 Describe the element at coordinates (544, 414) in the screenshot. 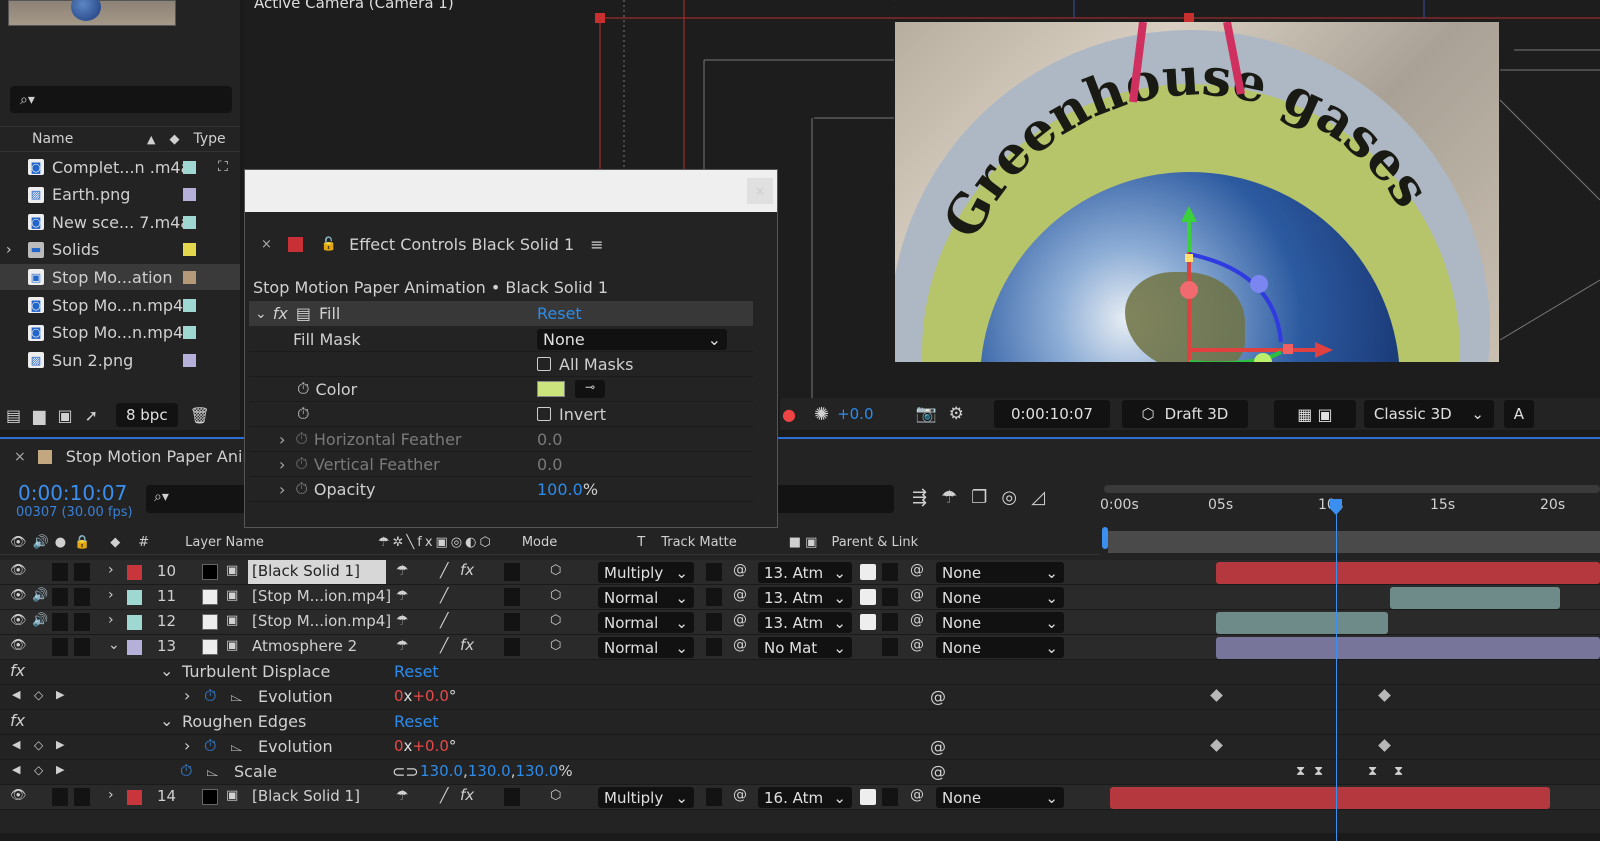

I see `invert-checkbox` at that location.